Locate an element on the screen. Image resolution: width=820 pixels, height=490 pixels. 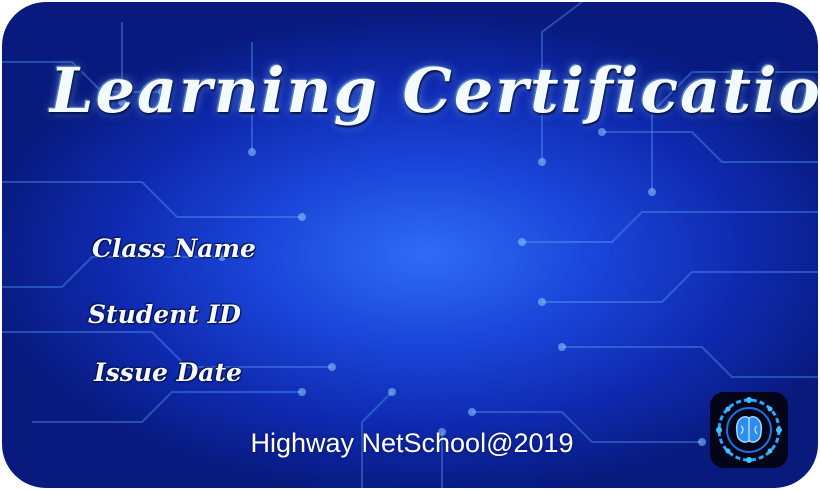
student-id-label: Student ID is located at coordinates (164, 314).